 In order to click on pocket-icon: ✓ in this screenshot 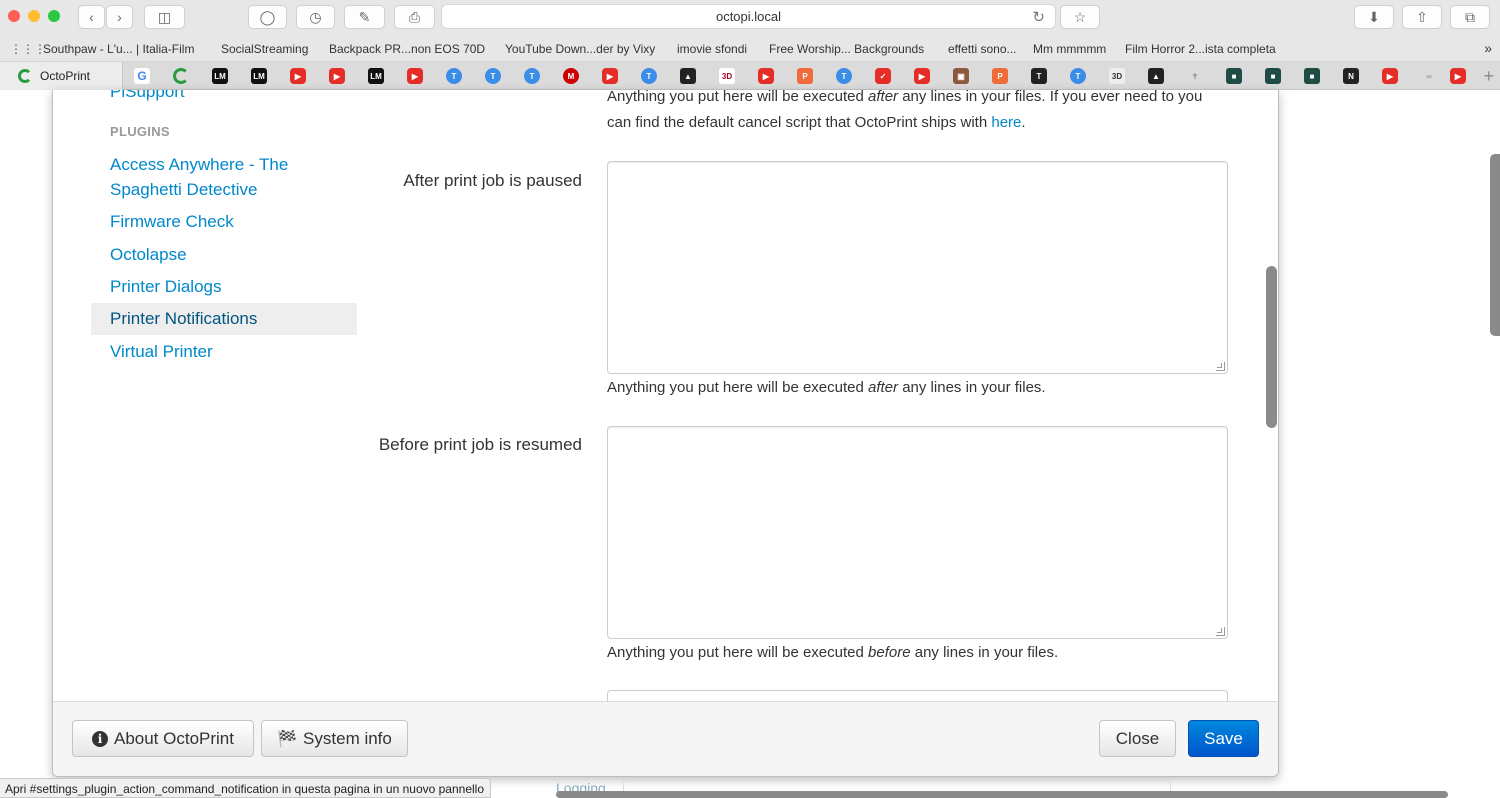, I will do `click(883, 76)`.